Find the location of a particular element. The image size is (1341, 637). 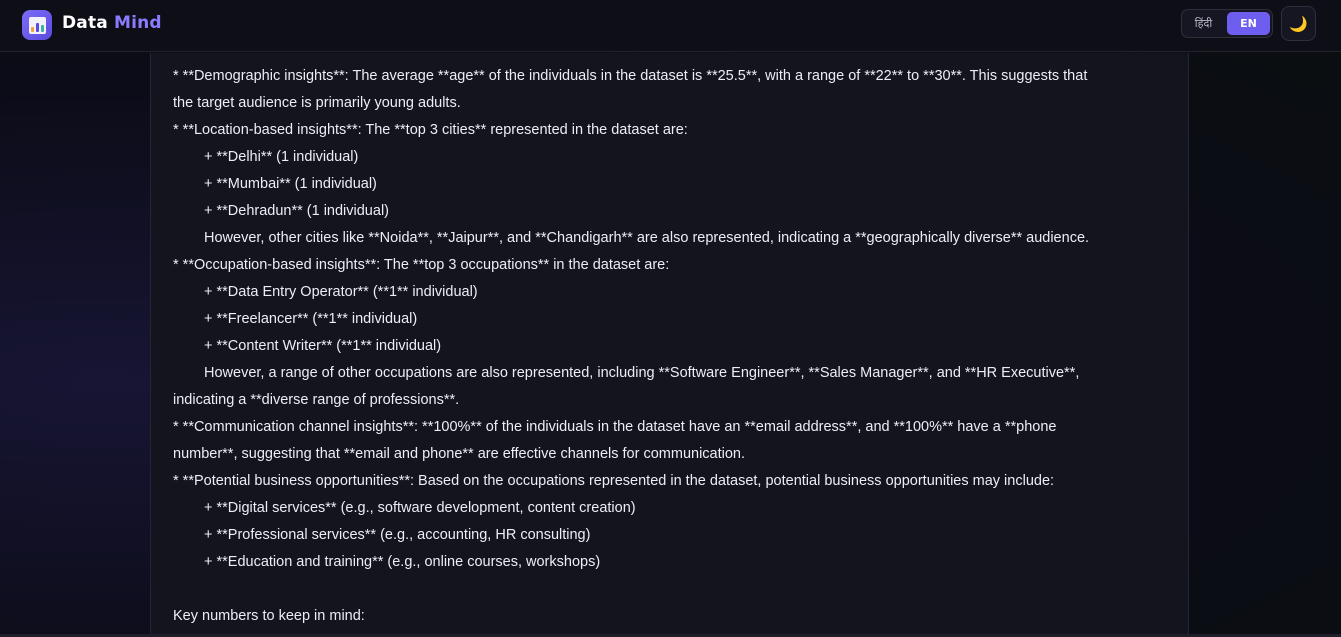

brand-name-part1: Data is located at coordinates (85, 23).